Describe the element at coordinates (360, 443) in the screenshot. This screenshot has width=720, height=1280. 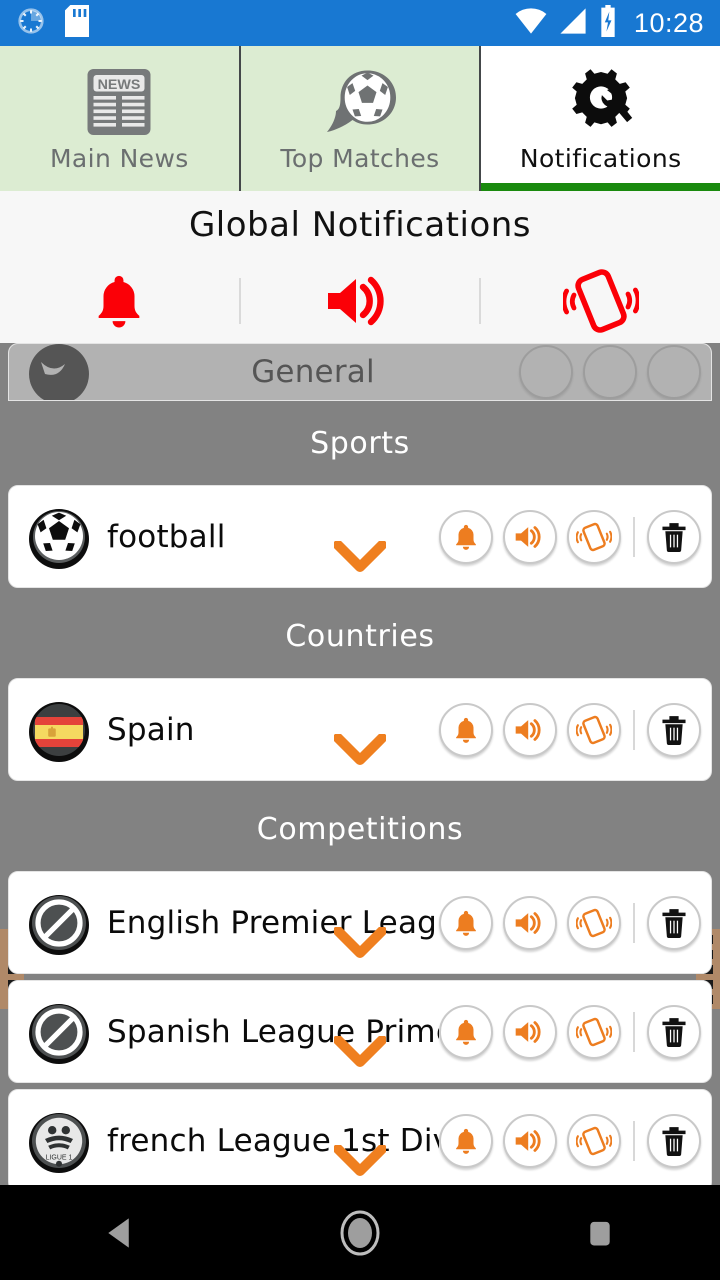
I see `section-header-sports: Sports` at that location.